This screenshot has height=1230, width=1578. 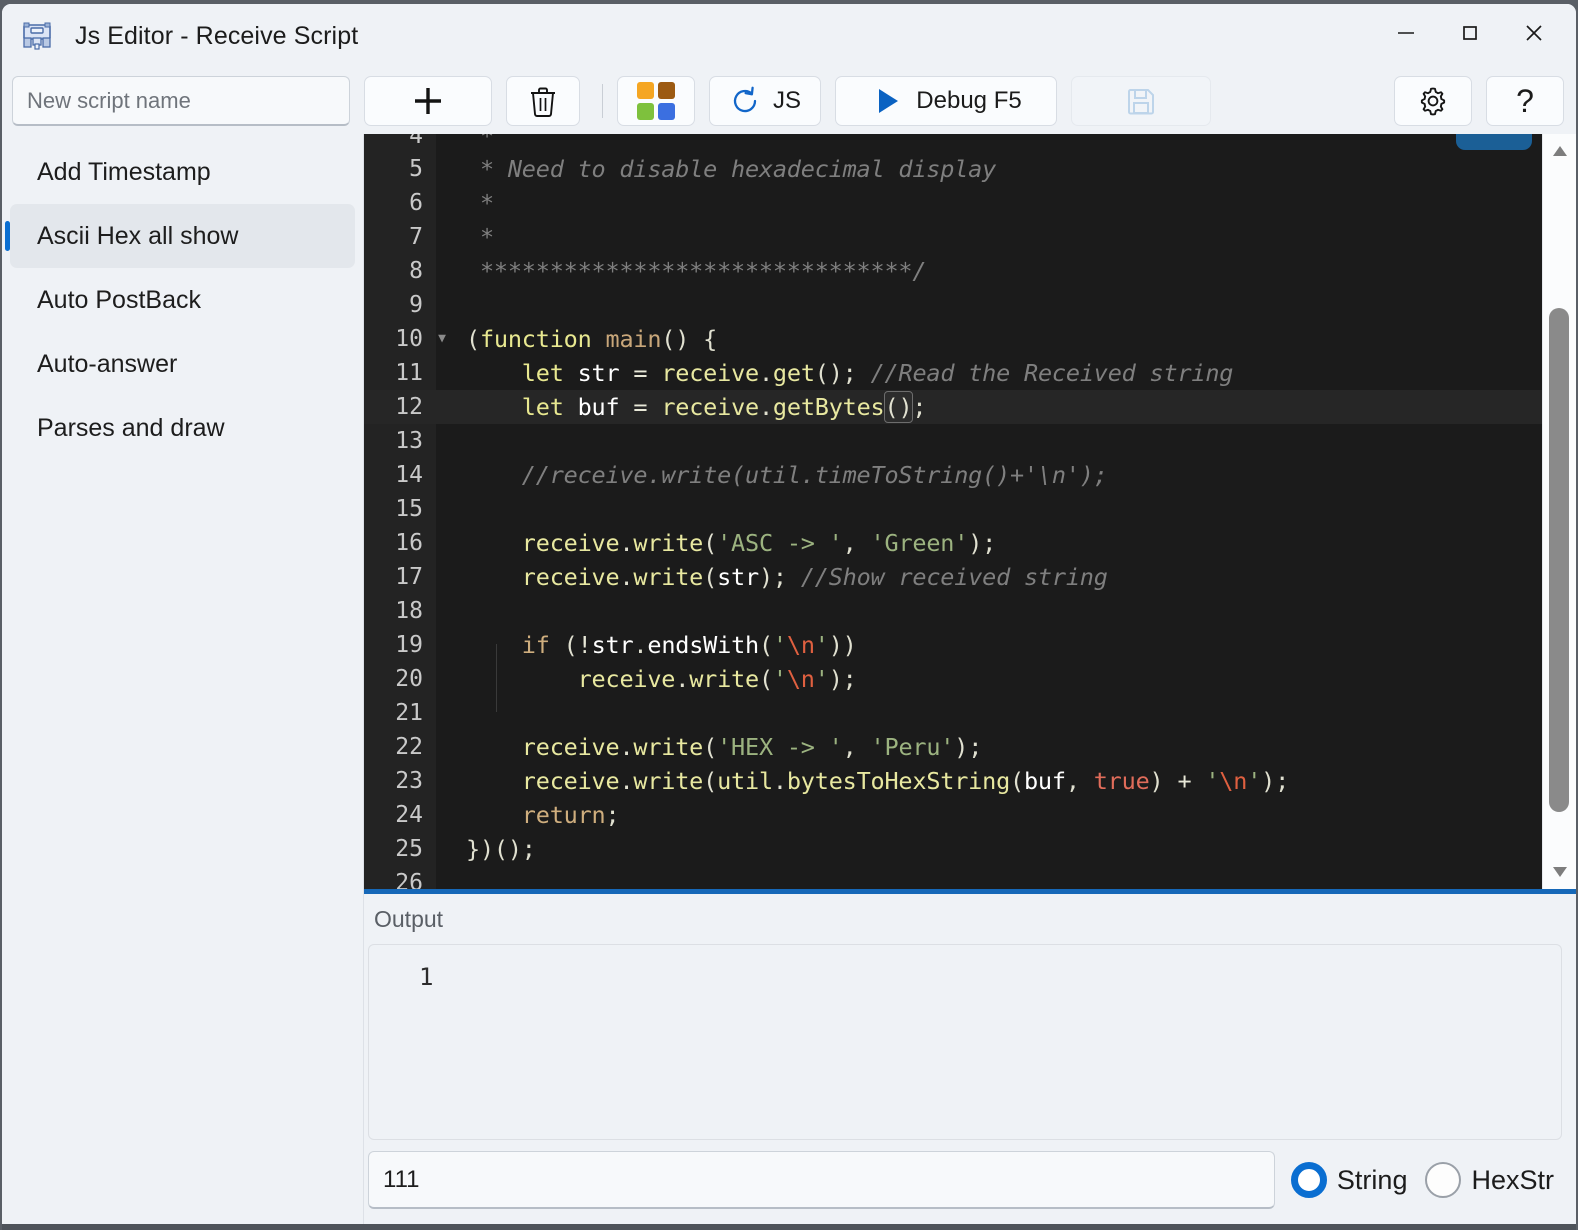 What do you see at coordinates (409, 509) in the screenshot?
I see `line-number: 15` at bounding box center [409, 509].